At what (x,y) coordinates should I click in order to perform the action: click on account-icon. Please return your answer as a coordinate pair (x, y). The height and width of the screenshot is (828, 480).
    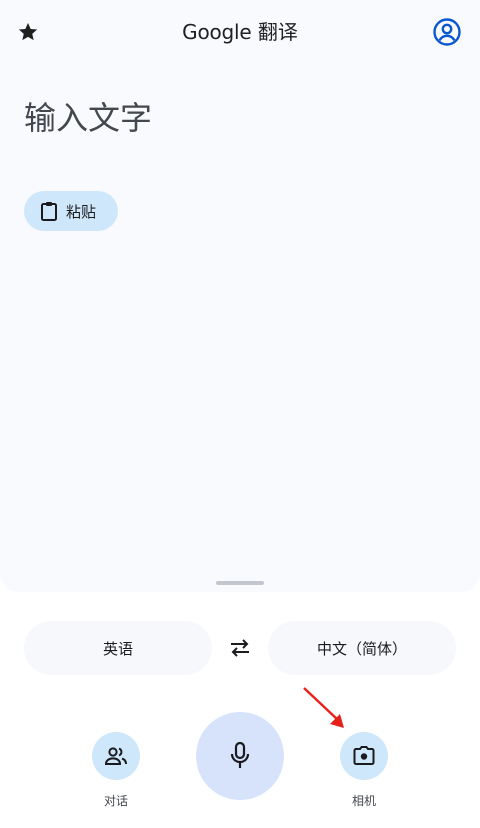
    Looking at the image, I should click on (447, 32).